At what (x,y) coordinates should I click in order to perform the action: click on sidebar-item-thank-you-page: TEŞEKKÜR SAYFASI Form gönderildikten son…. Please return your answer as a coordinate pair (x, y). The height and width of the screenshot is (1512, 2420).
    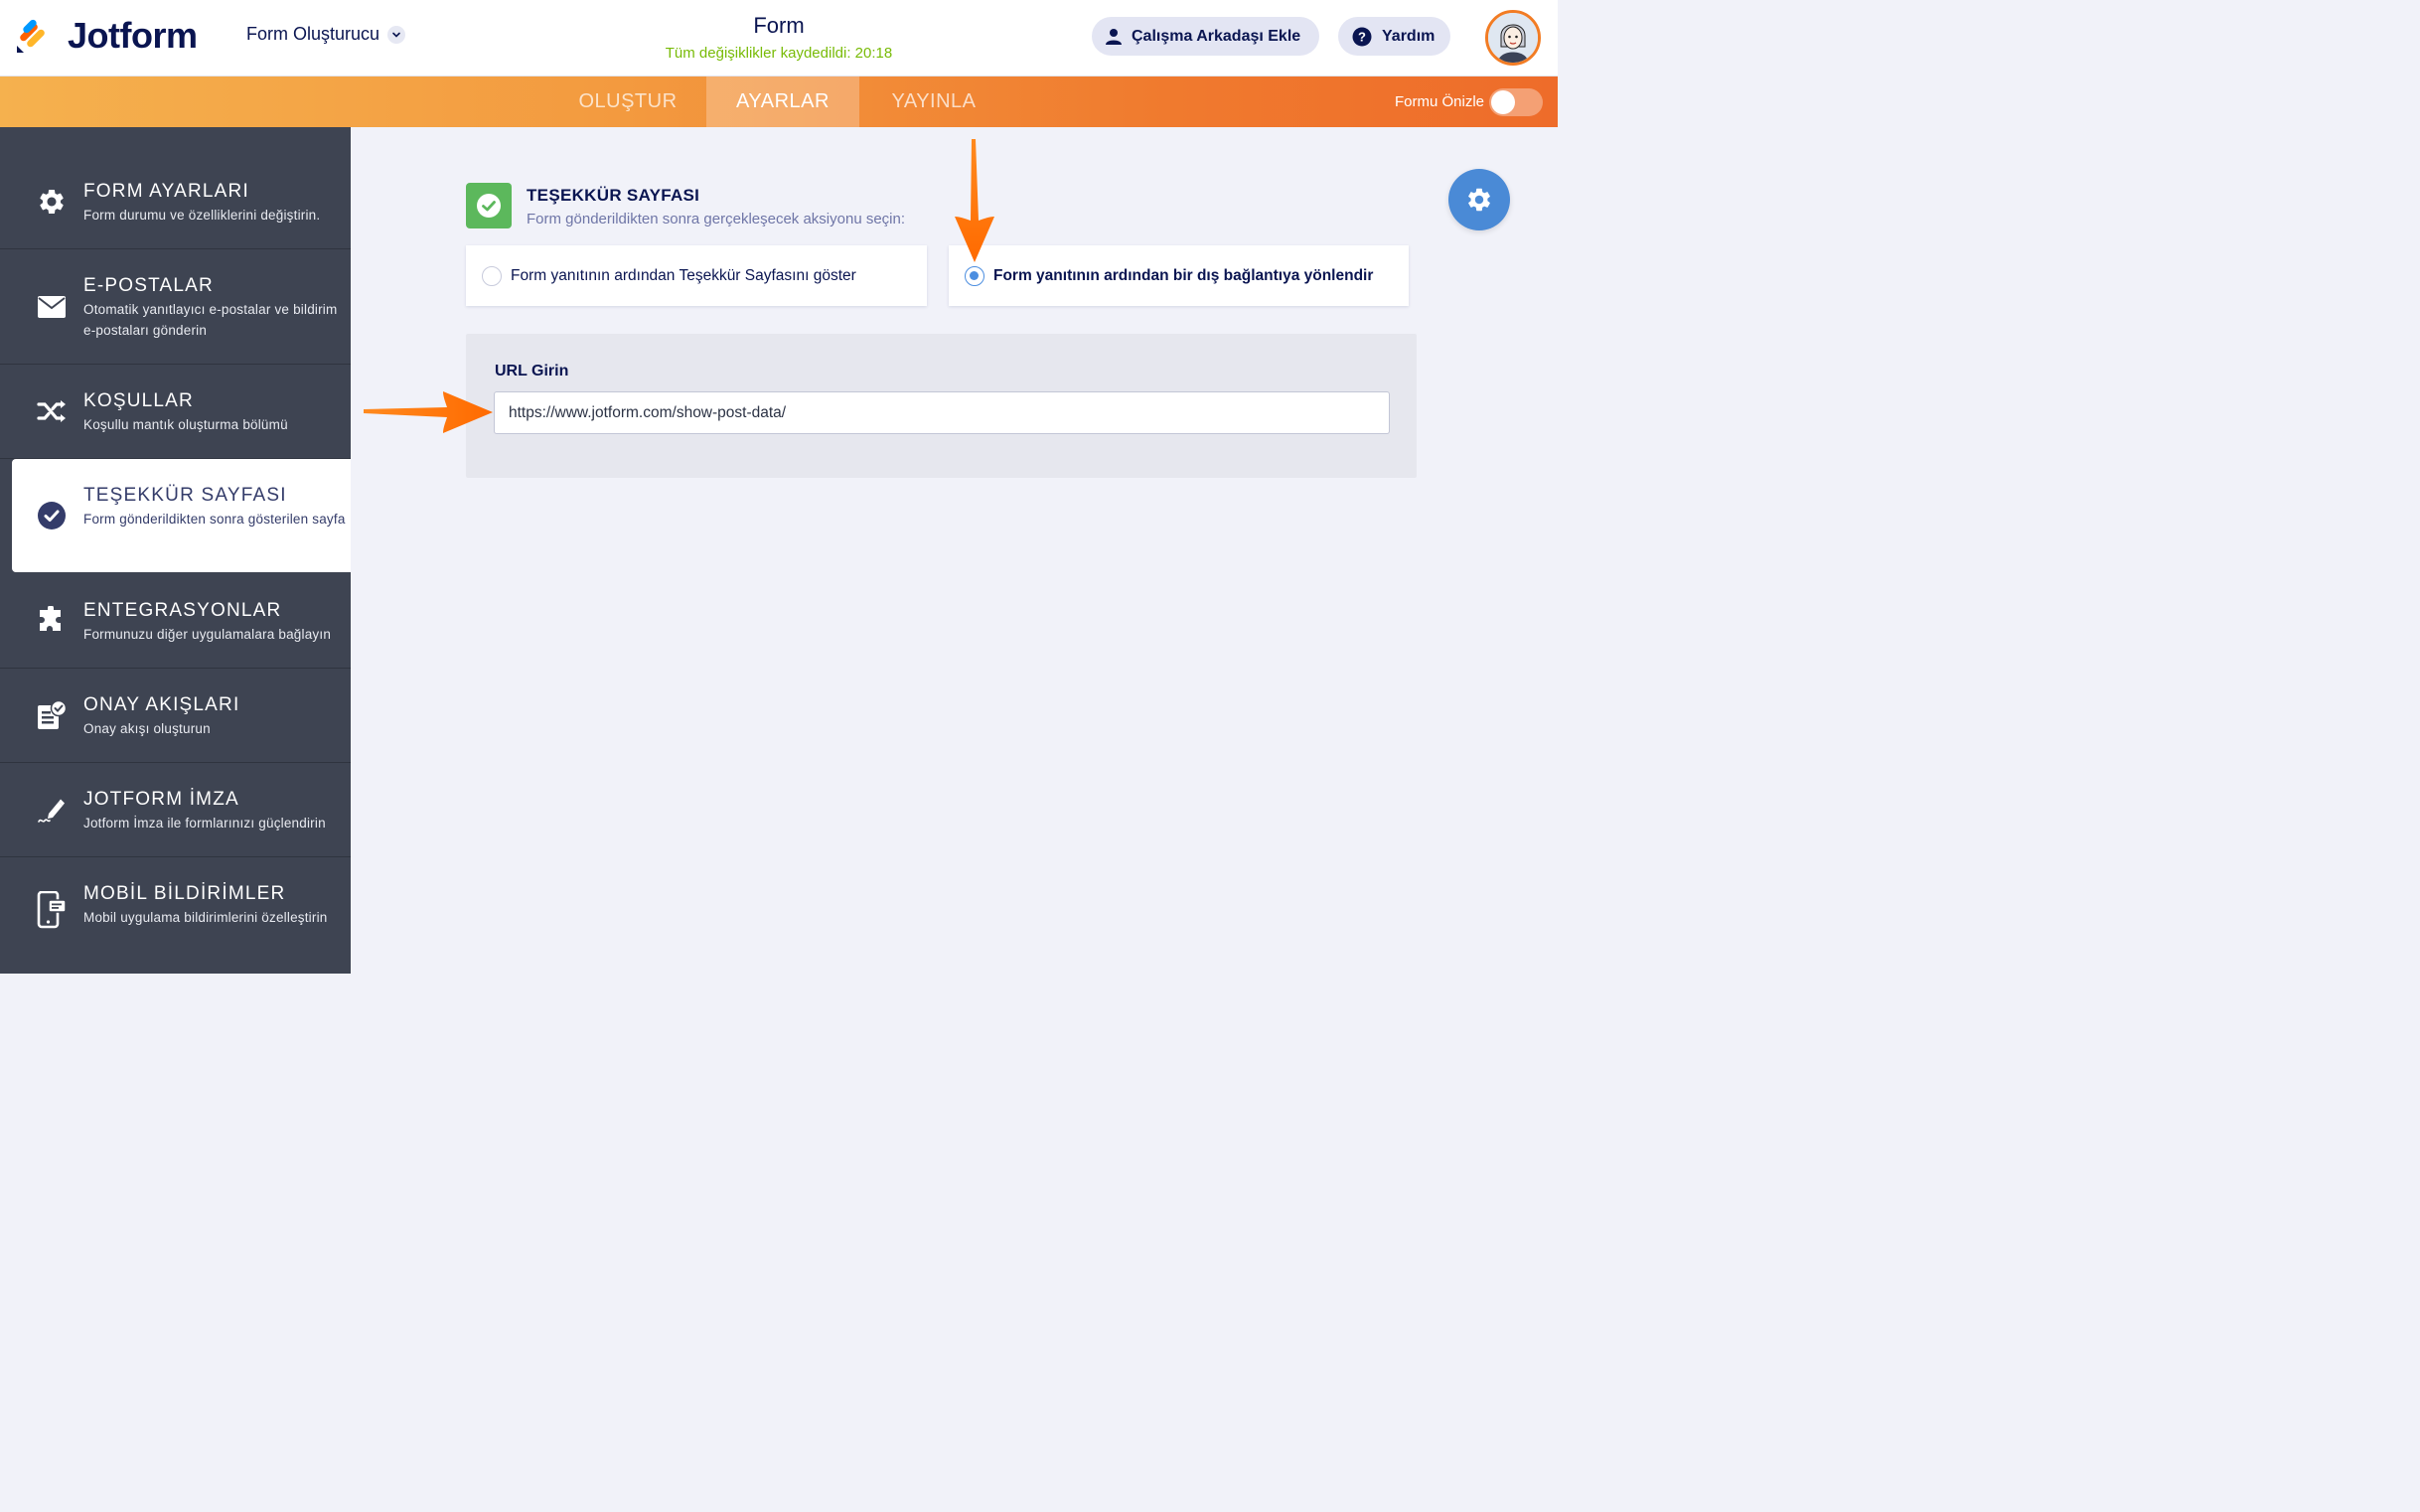
    Looking at the image, I should click on (182, 515).